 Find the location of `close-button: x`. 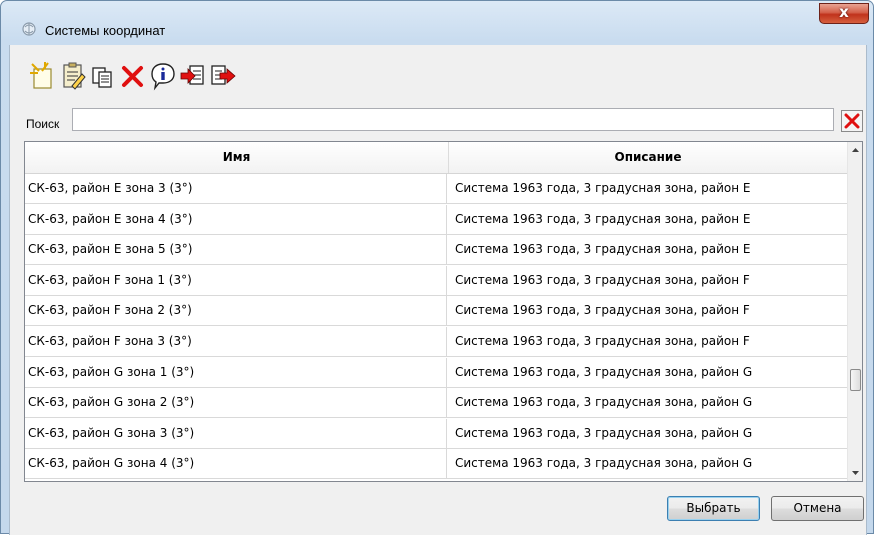

close-button: x is located at coordinates (844, 13).